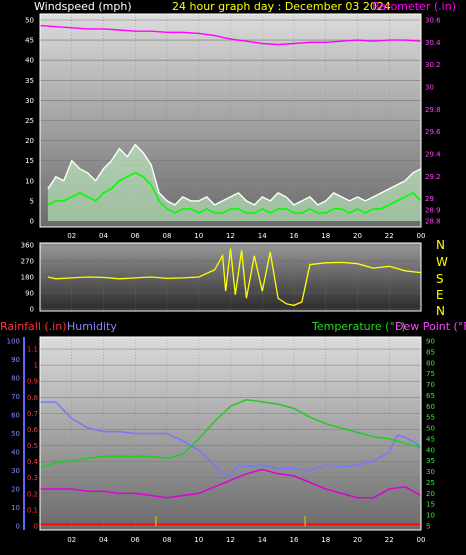  I want to click on lower-x-tick-label: 16, so click(294, 540).